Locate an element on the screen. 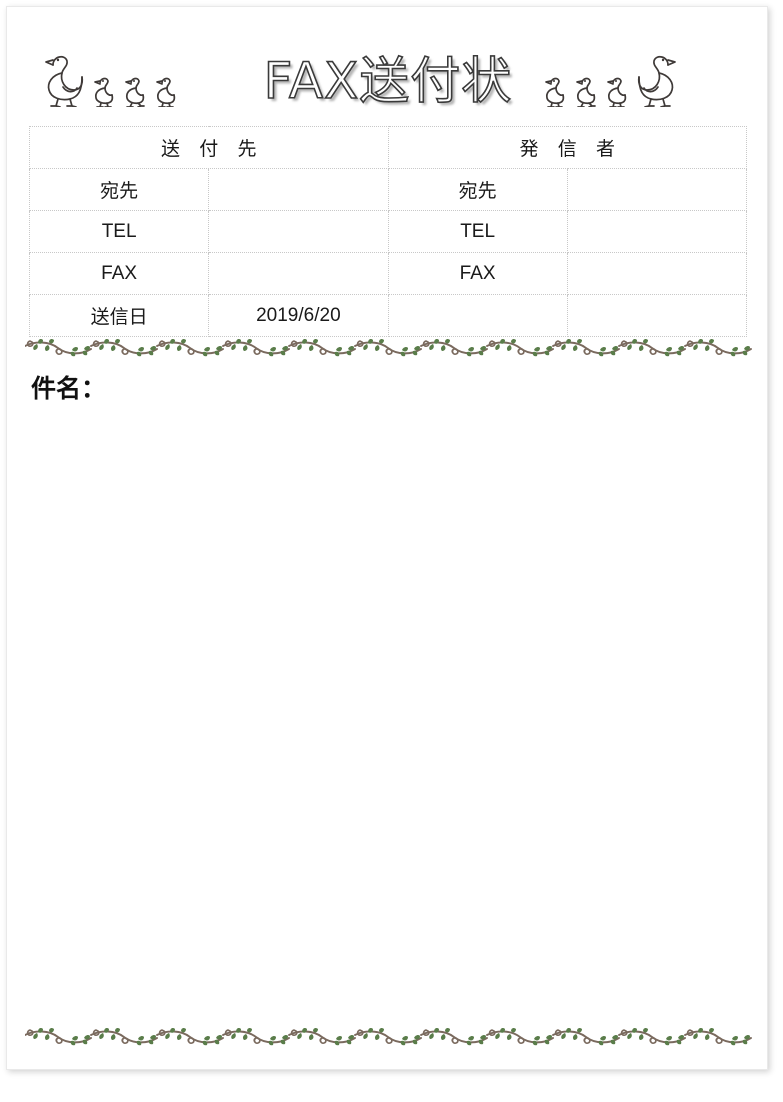 This screenshot has height=1102, width=783. table-row: TEL TEL is located at coordinates (388, 231).